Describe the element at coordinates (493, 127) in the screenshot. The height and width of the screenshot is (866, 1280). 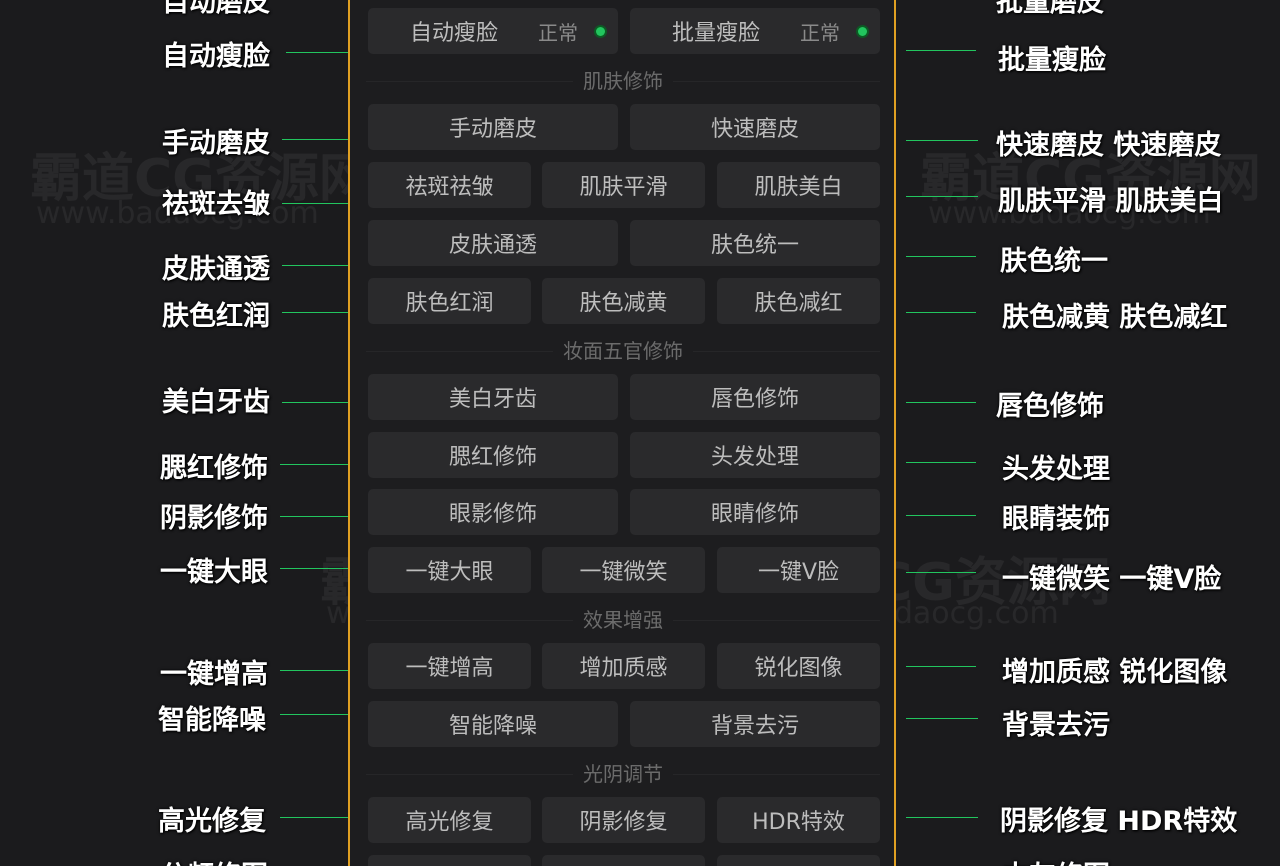
I see `manual-smooth-button: 手动磨皮` at that location.